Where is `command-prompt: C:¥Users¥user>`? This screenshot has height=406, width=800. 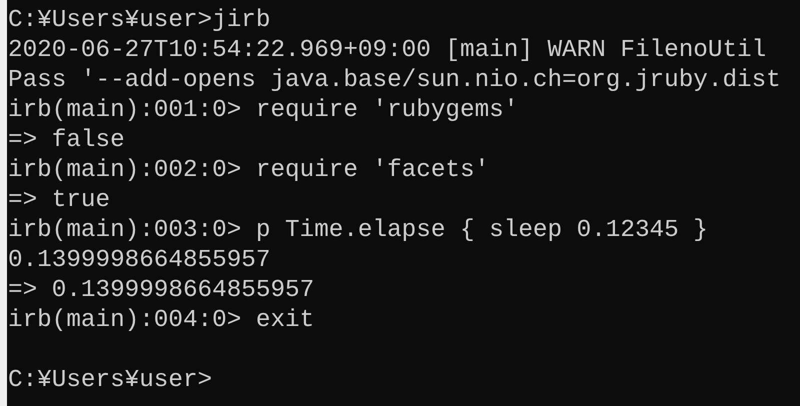
command-prompt: C:¥Users¥user> is located at coordinates (111, 381).